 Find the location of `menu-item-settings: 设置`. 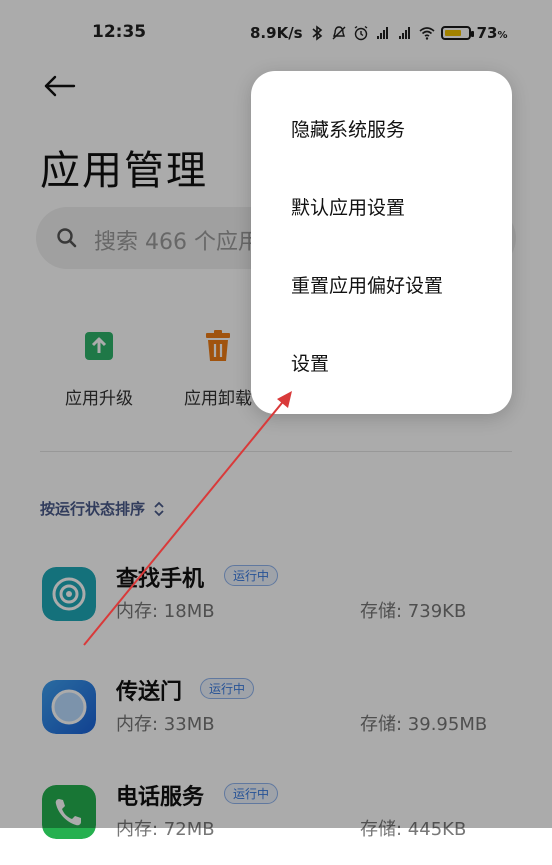

menu-item-settings: 设置 is located at coordinates (310, 362).